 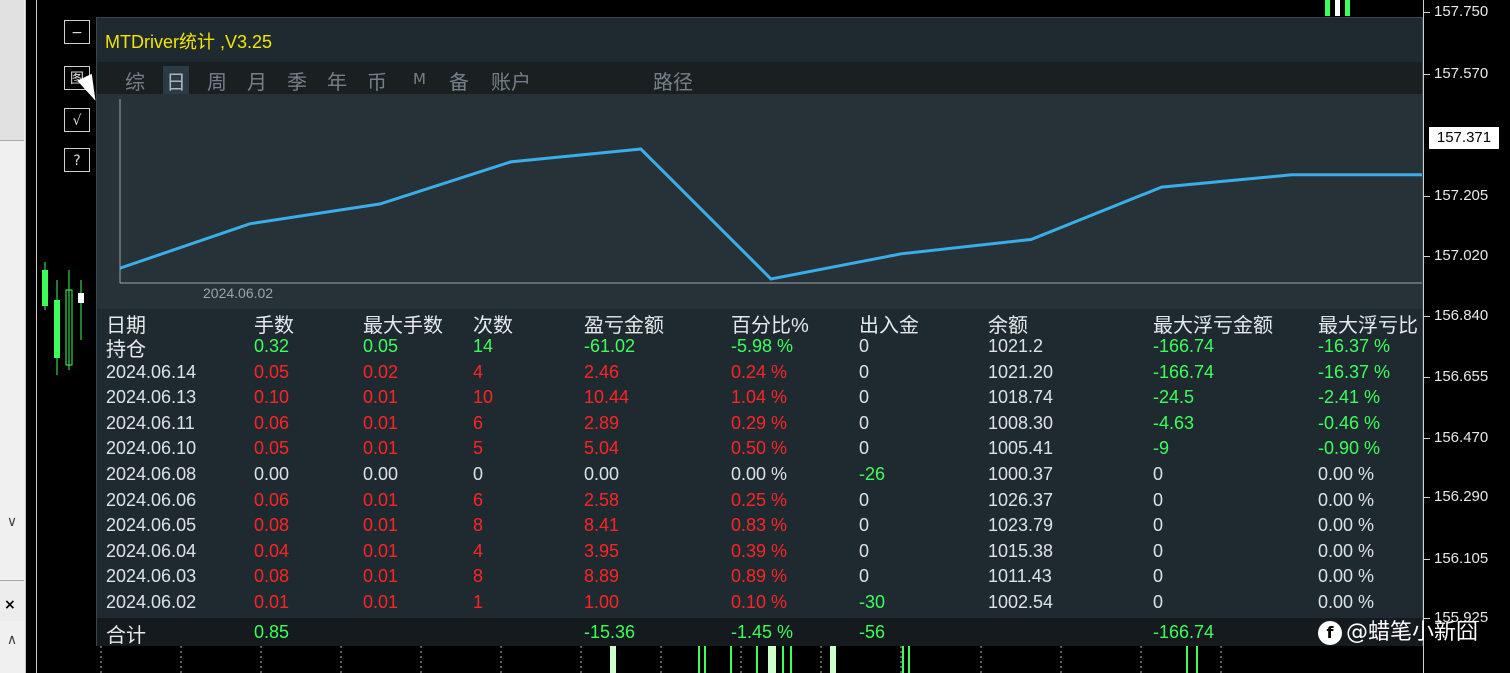 I want to click on header-balance: 余额, so click(x=1008, y=326).